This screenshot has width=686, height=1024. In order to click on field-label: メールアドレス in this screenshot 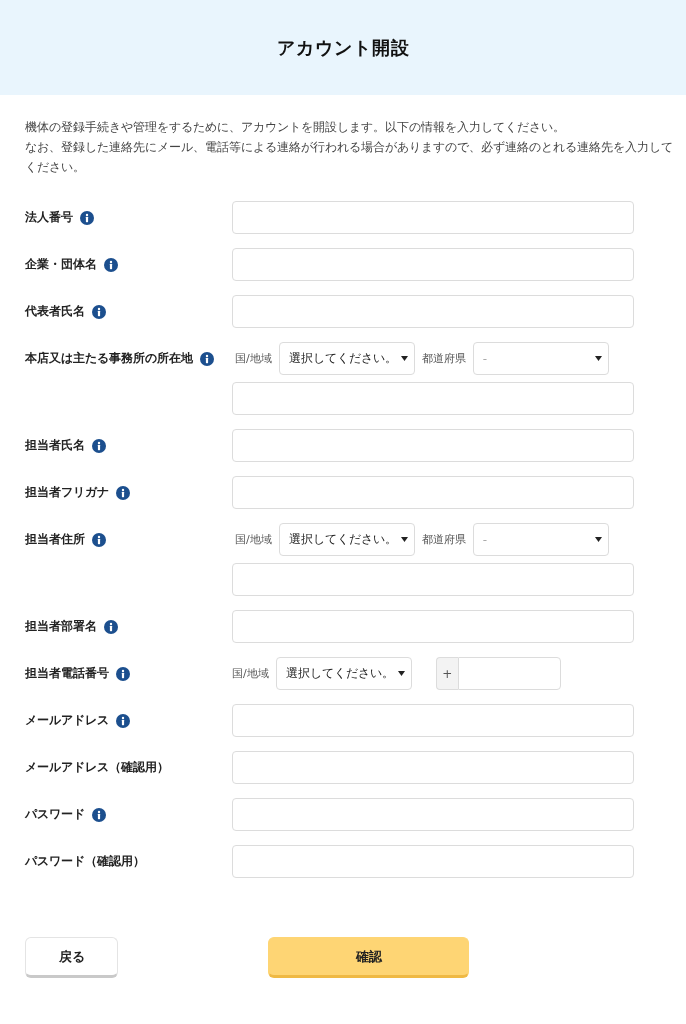, I will do `click(67, 720)`.